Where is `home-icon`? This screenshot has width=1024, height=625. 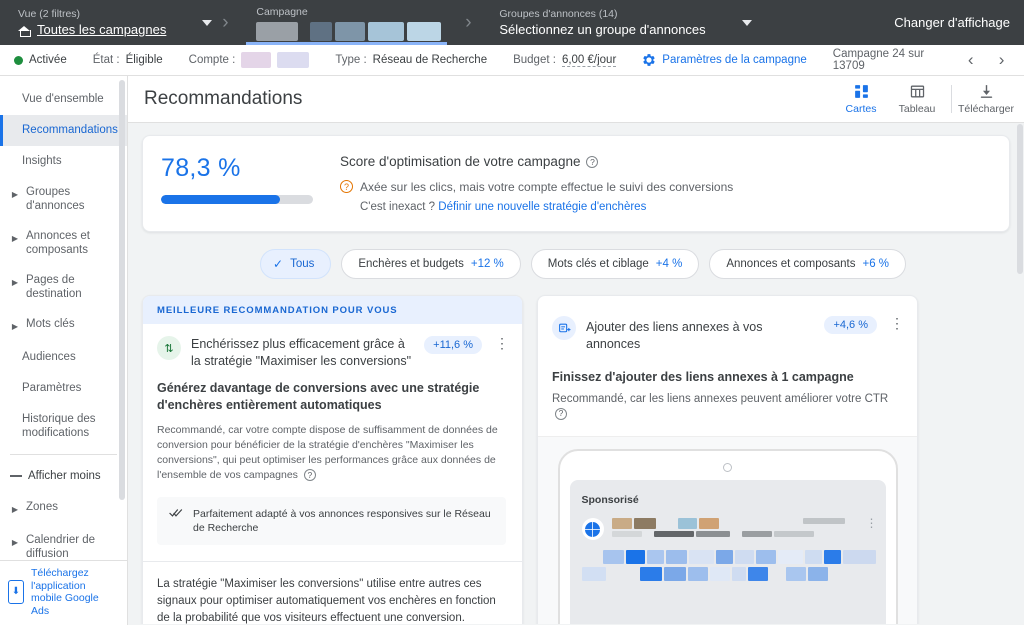
home-icon is located at coordinates (24, 30).